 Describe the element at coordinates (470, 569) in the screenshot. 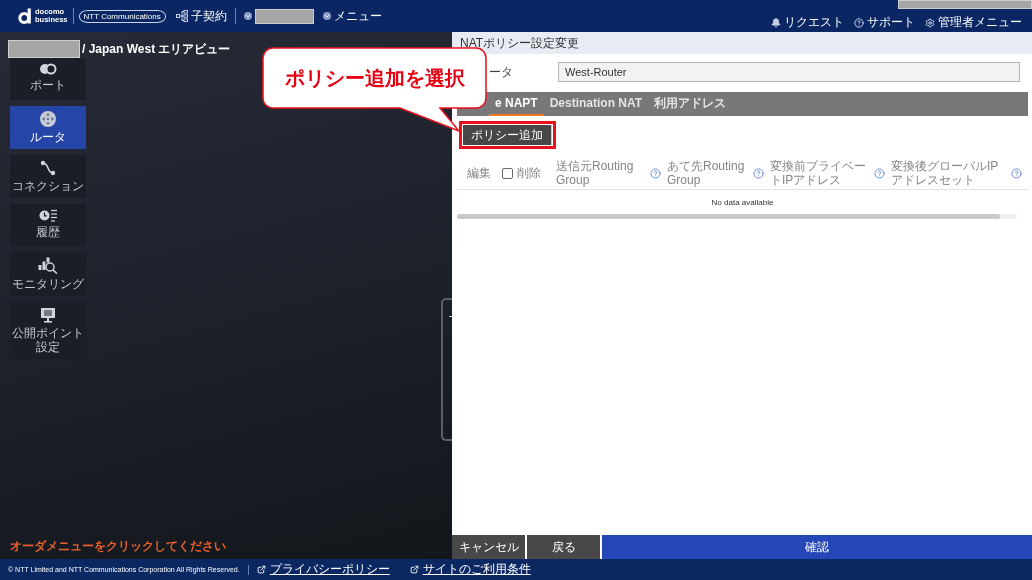

I see `footer-link: サイトのご利用条件` at that location.